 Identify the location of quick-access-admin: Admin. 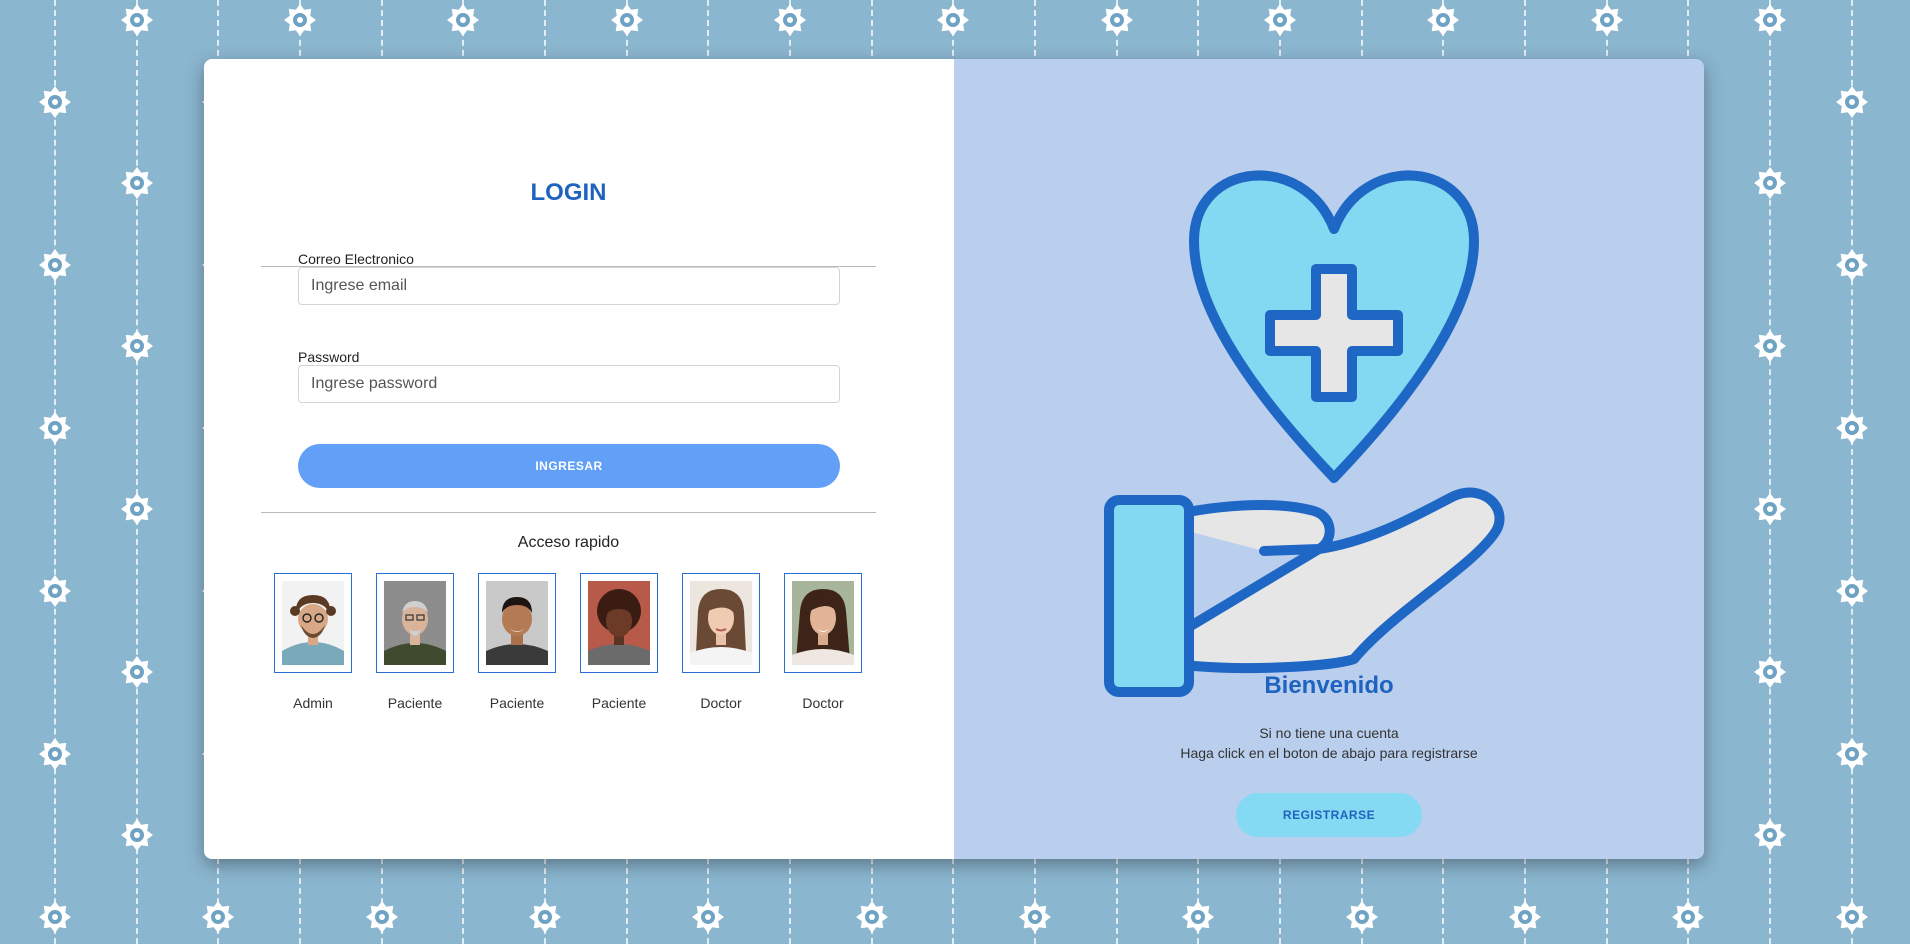
(313, 642).